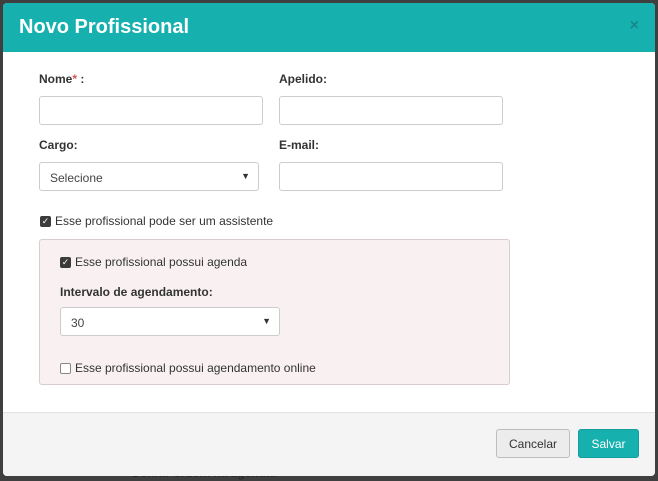  What do you see at coordinates (58, 145) in the screenshot?
I see `cargo-label: Cargo:` at bounding box center [58, 145].